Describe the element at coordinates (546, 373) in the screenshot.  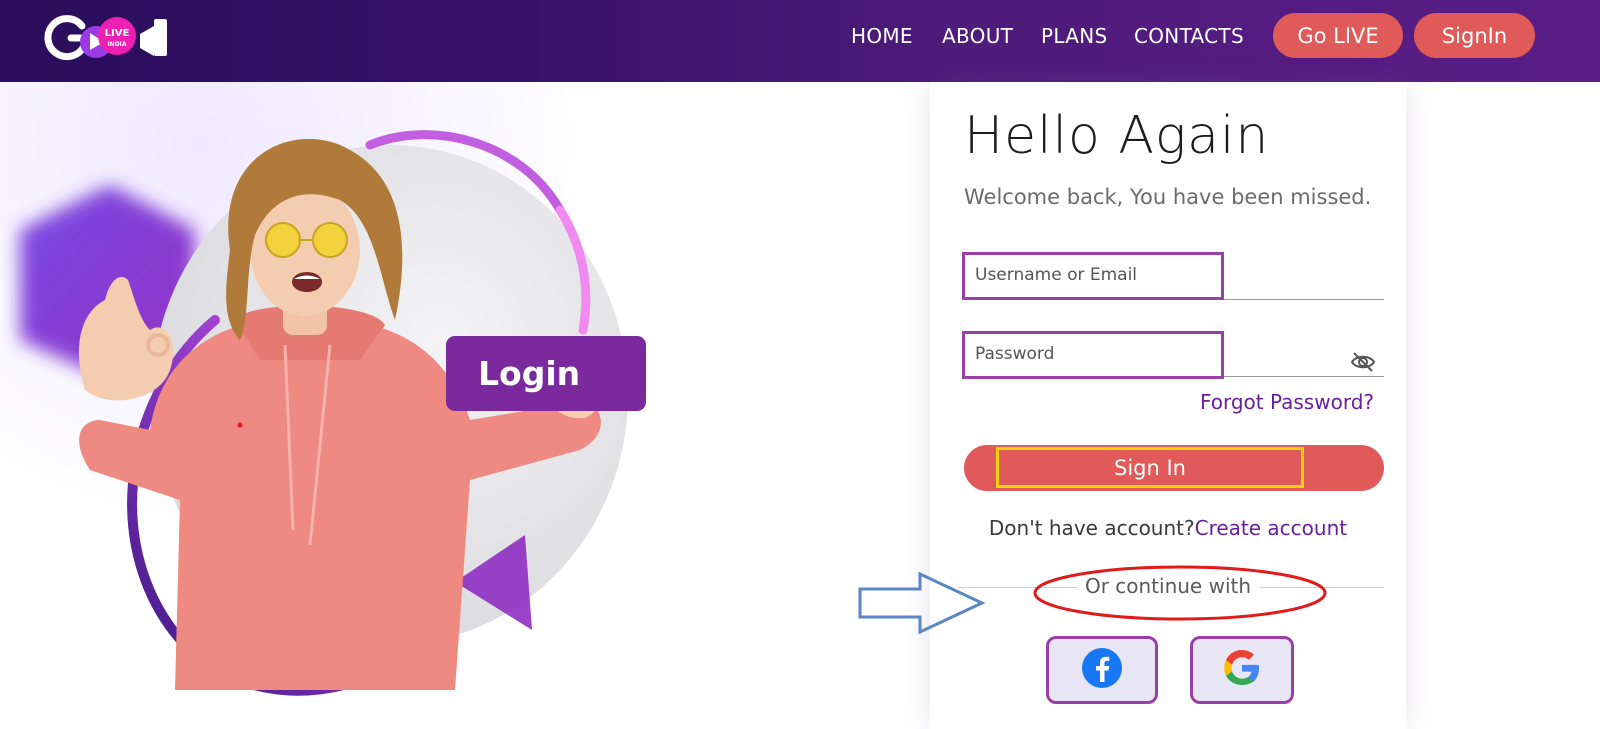
I see `login-badge: Login` at that location.